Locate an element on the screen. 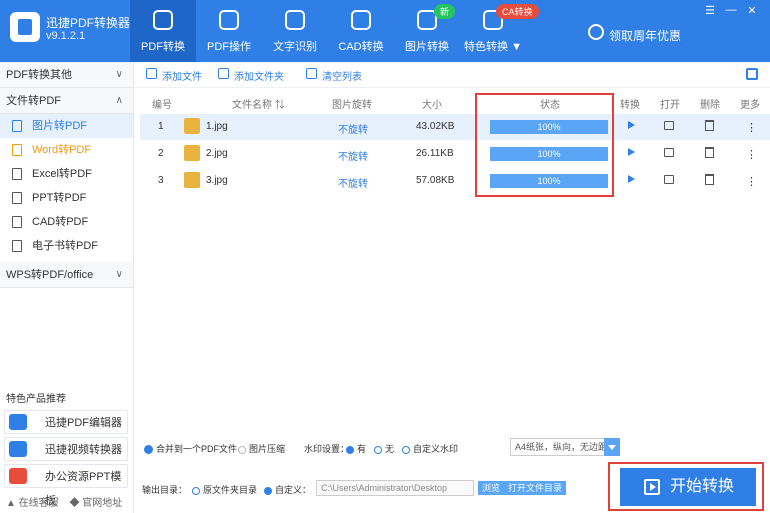 This screenshot has height=513, width=770. grid-view-icon is located at coordinates (752, 74).